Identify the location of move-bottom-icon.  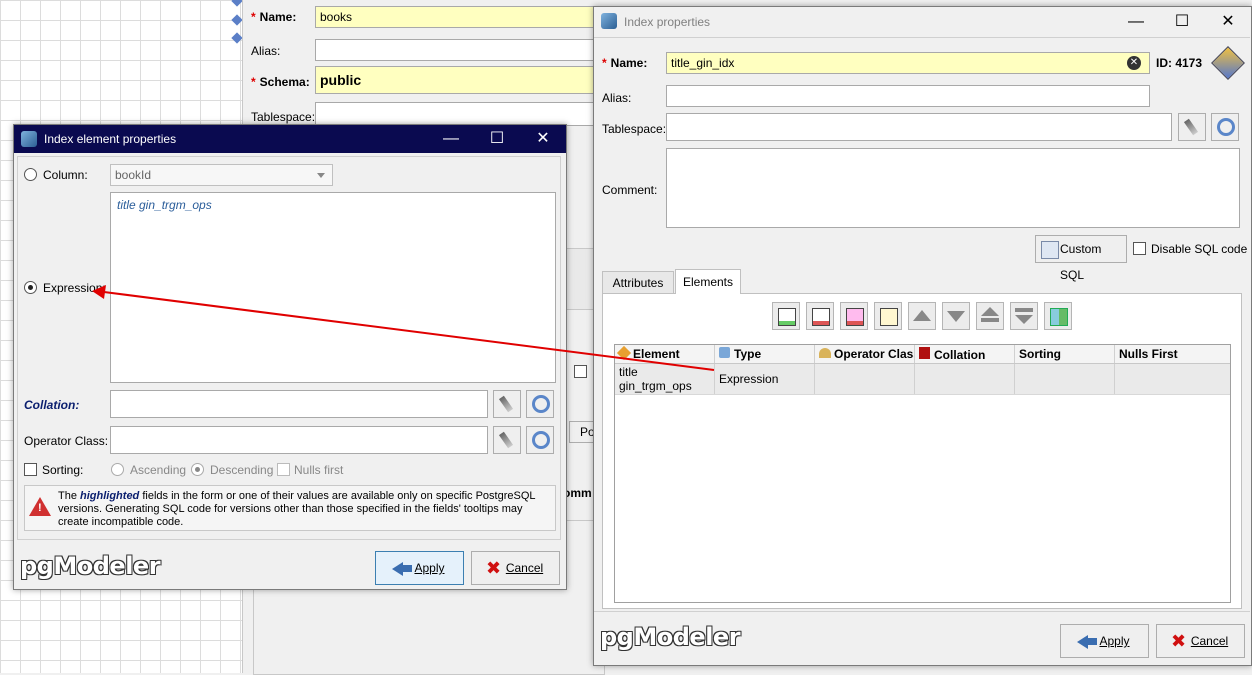
(1024, 319).